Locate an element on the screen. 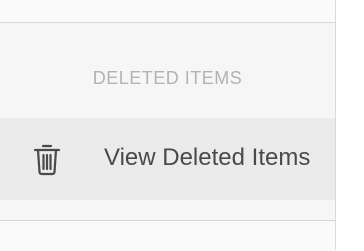 This screenshot has width=364, height=251. top-divider is located at coordinates (167, 11).